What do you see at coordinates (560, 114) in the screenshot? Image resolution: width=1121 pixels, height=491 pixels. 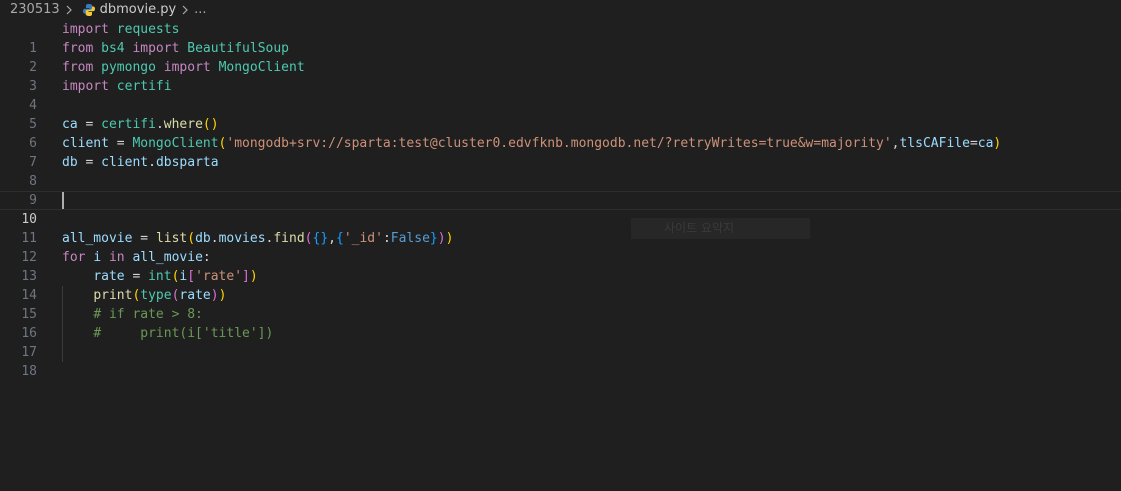 I see `code-line: 5` at bounding box center [560, 114].